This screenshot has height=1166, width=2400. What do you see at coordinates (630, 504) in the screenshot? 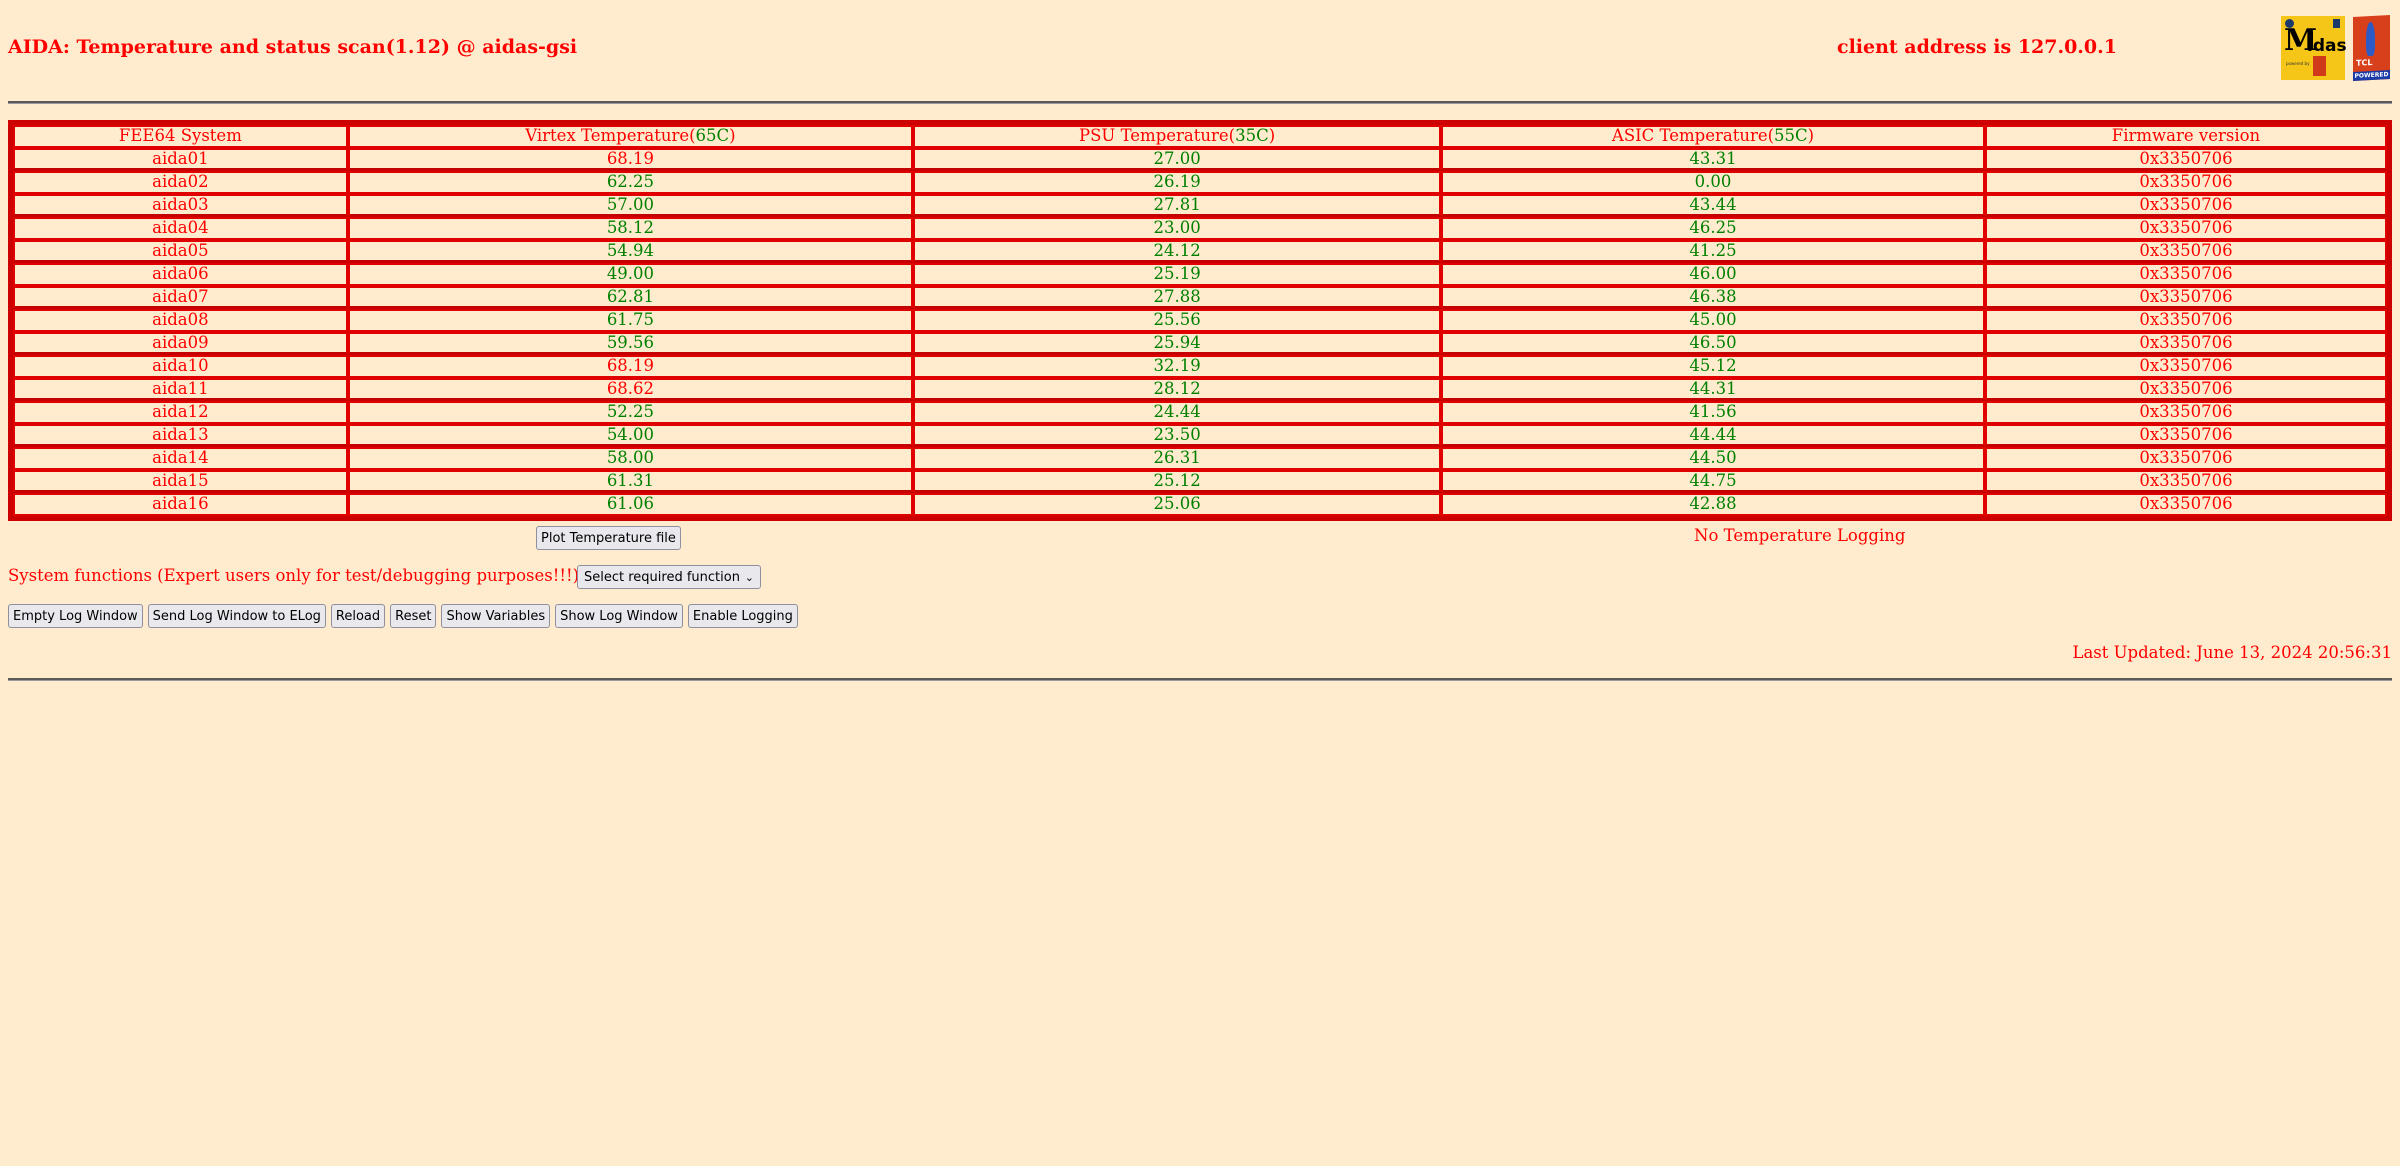
I see `virtex-temp-cell: 61.06` at bounding box center [630, 504].